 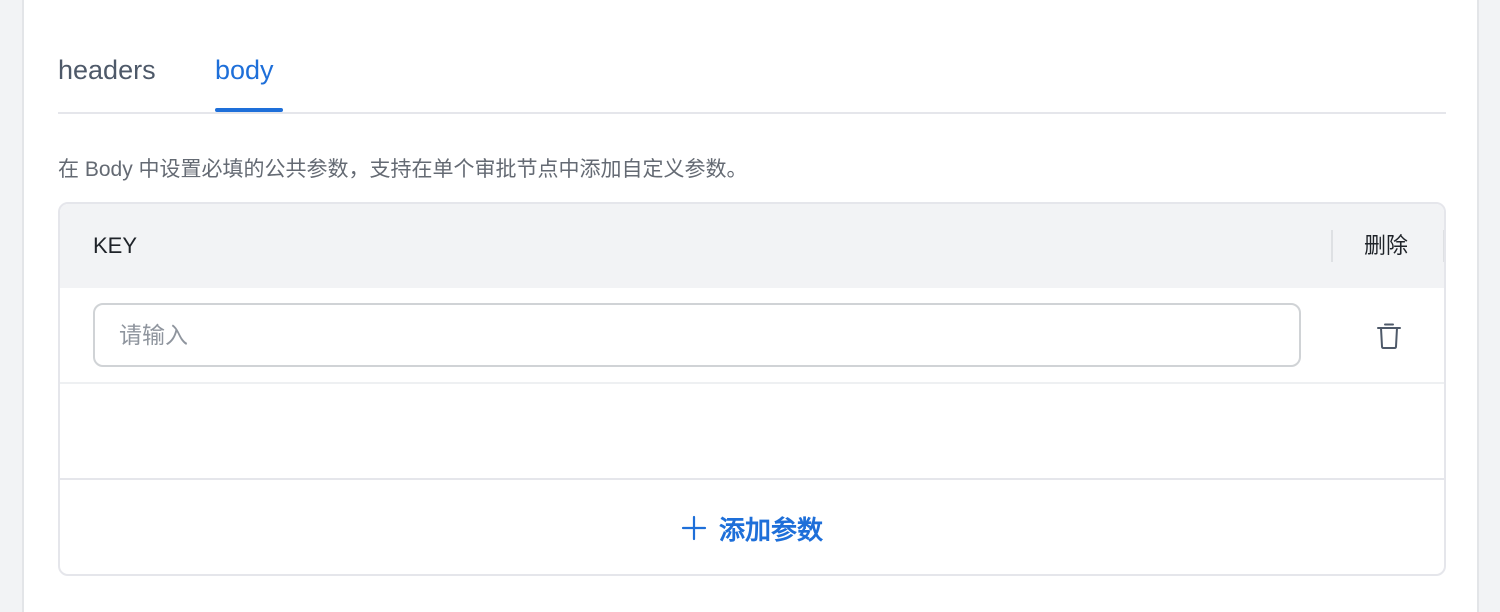 What do you see at coordinates (694, 528) in the screenshot?
I see `plus-icon` at bounding box center [694, 528].